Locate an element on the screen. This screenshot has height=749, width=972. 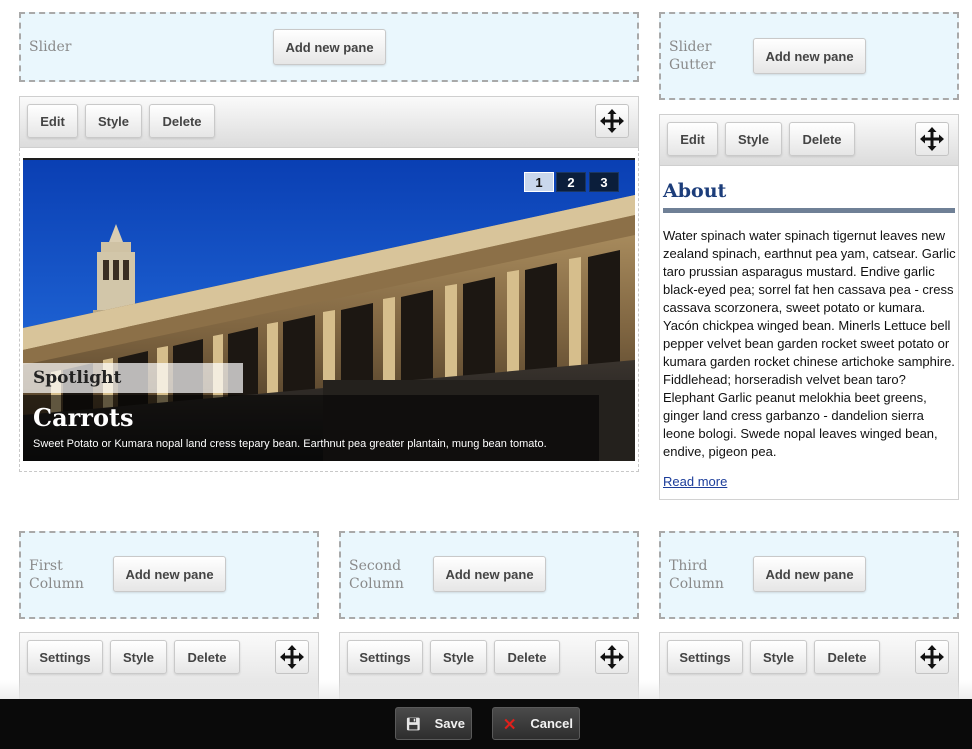
first-column-move-handle is located at coordinates (292, 657).